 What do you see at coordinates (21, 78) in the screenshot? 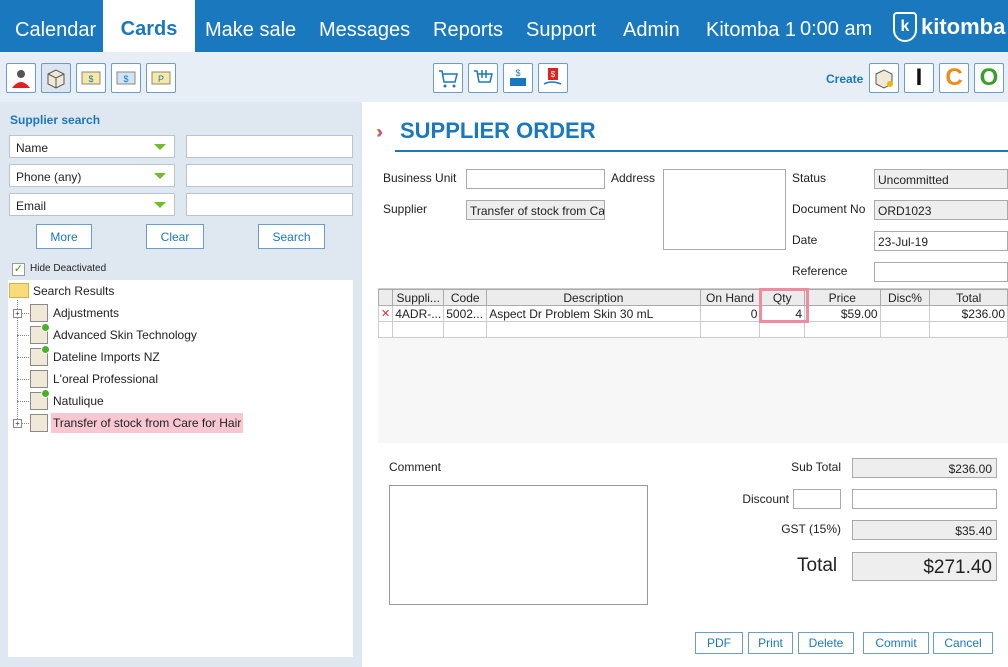
I see `client-card-icon` at bounding box center [21, 78].